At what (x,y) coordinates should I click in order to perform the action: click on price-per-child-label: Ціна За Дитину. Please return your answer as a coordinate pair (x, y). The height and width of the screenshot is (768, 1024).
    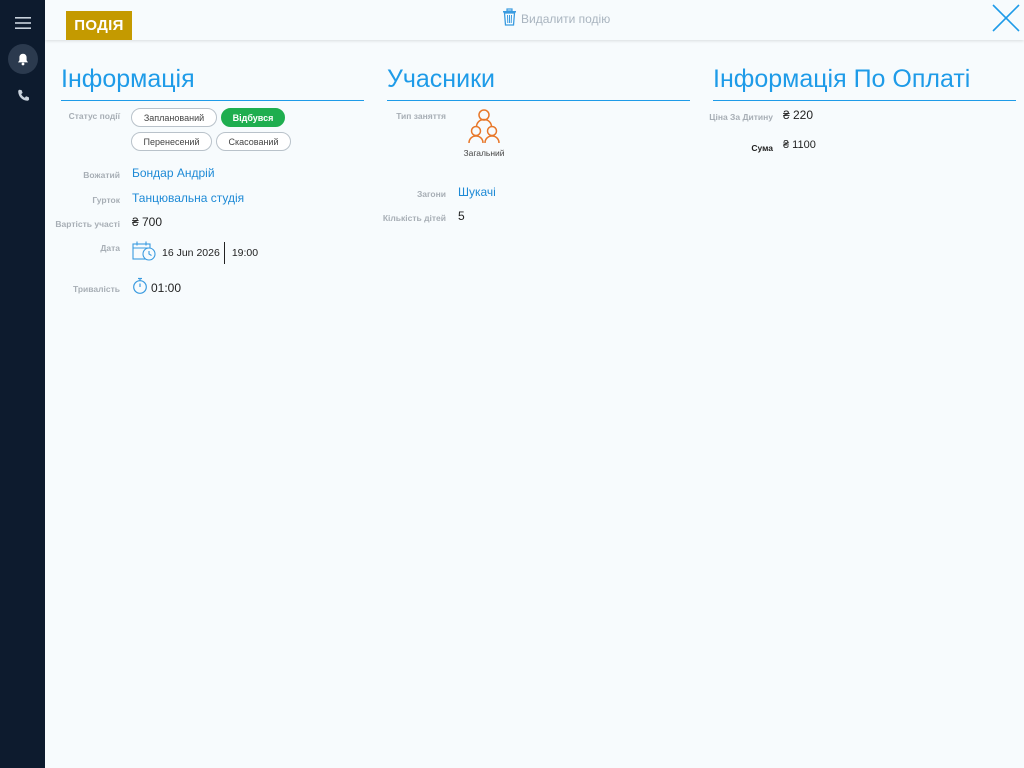
    Looking at the image, I should click on (741, 117).